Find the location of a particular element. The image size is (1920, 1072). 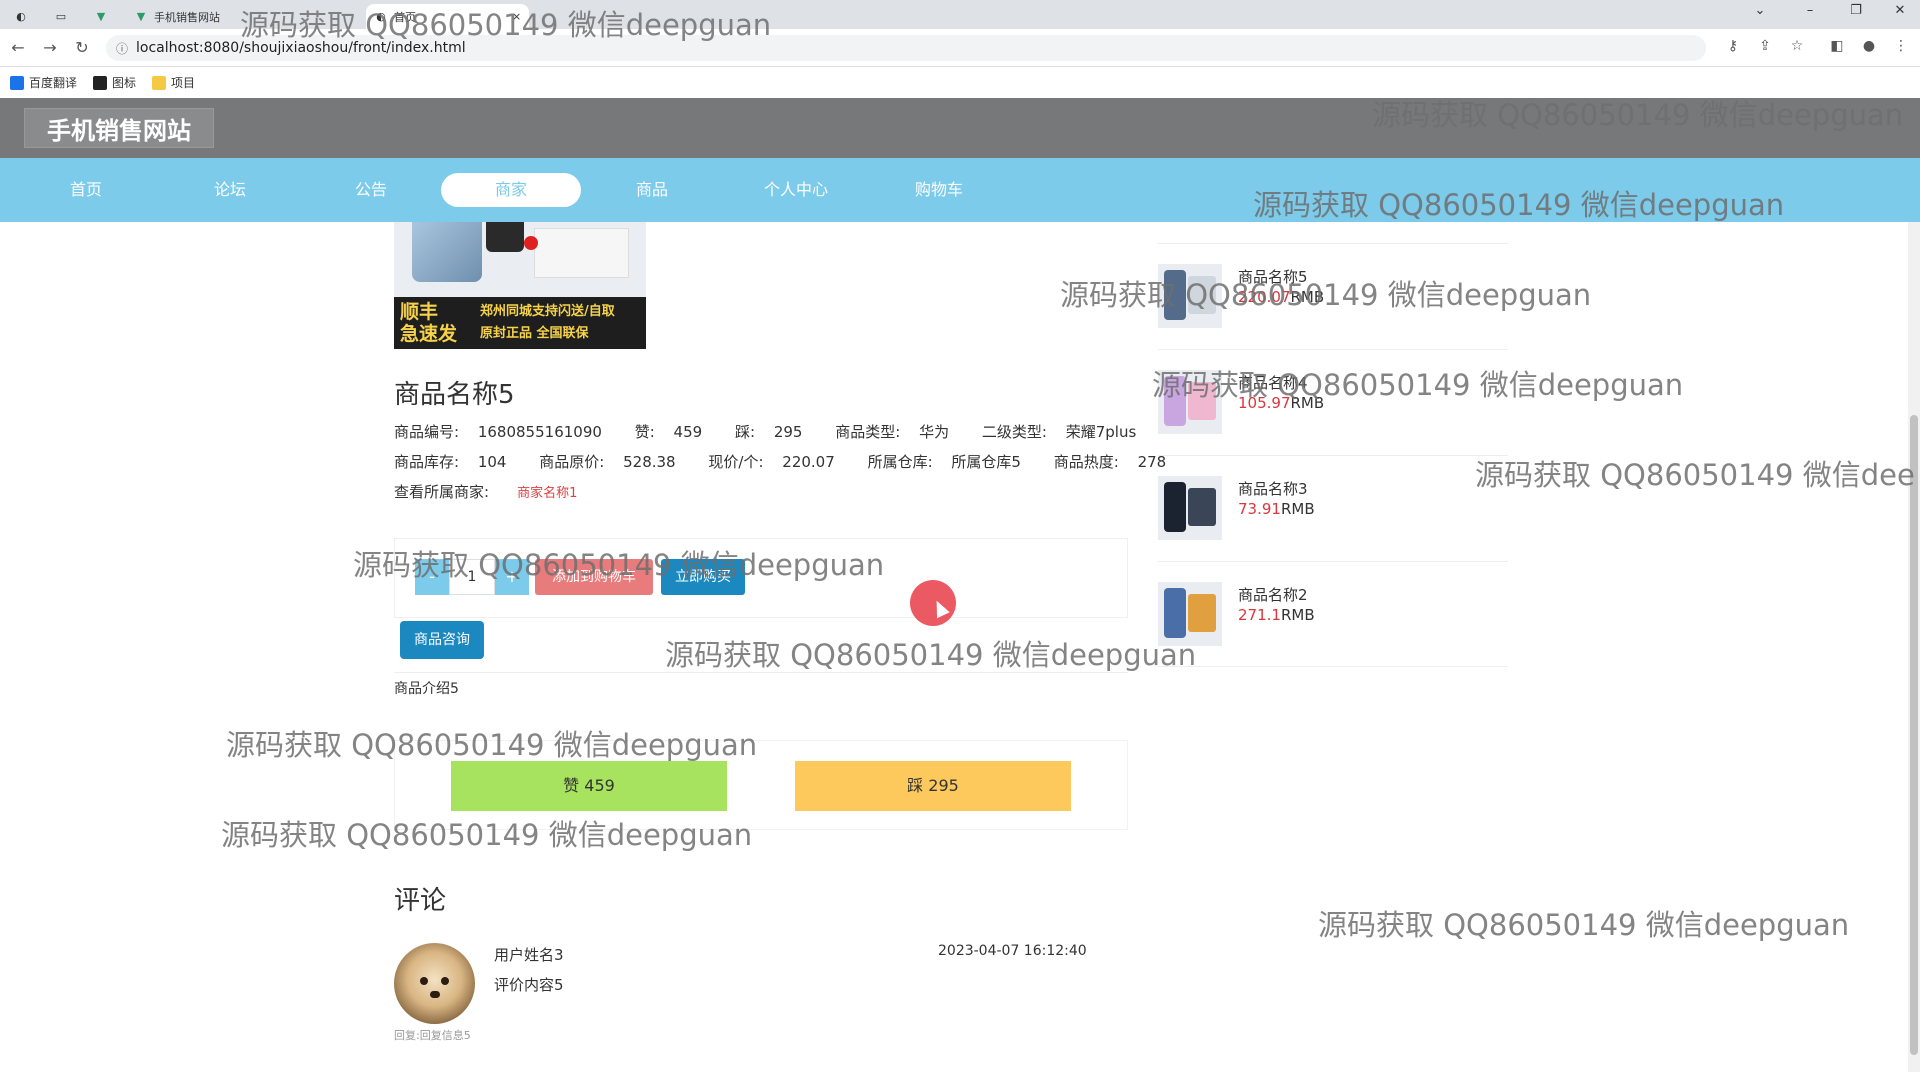

profile-icon: ● is located at coordinates (1869, 46).